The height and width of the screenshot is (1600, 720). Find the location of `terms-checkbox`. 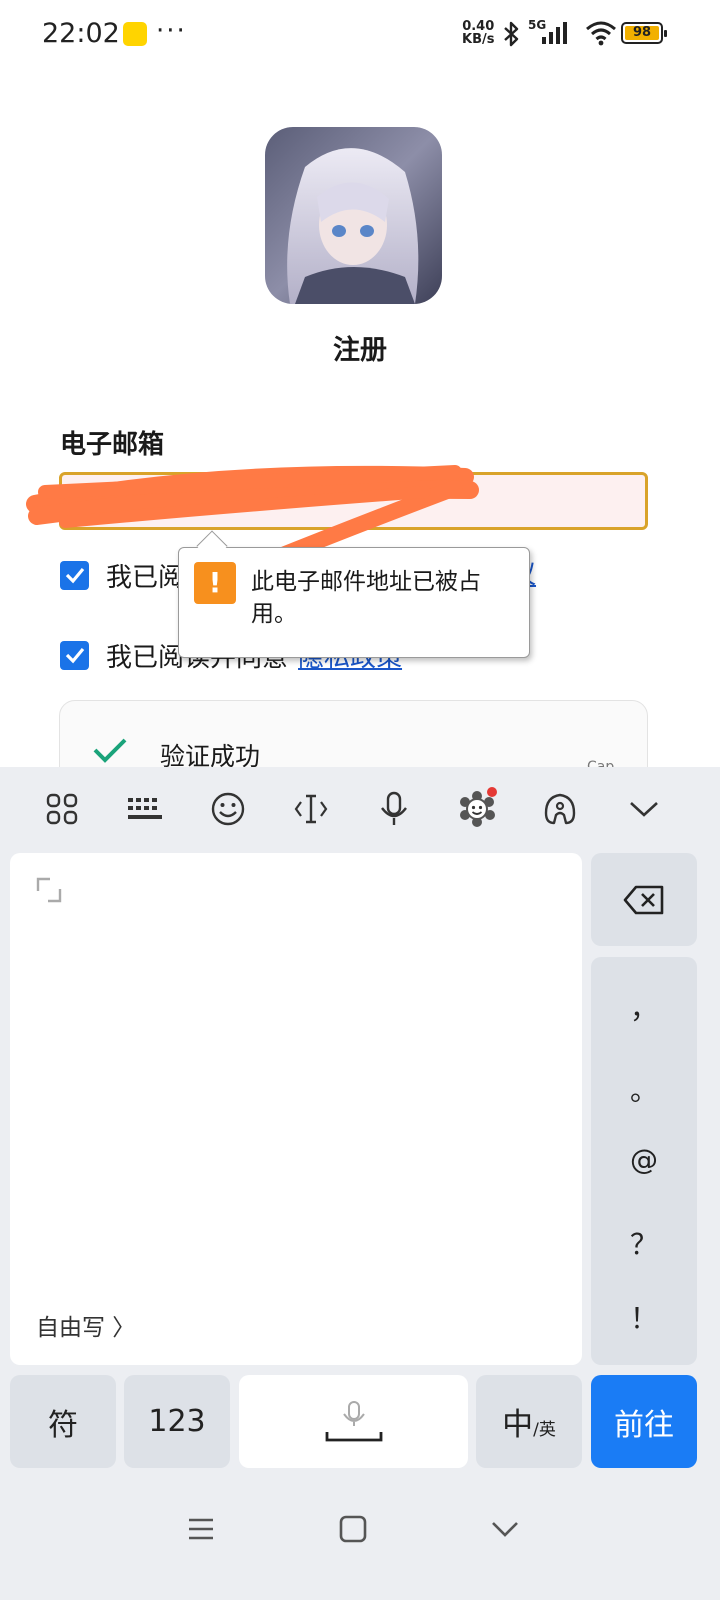

terms-checkbox is located at coordinates (74, 575).